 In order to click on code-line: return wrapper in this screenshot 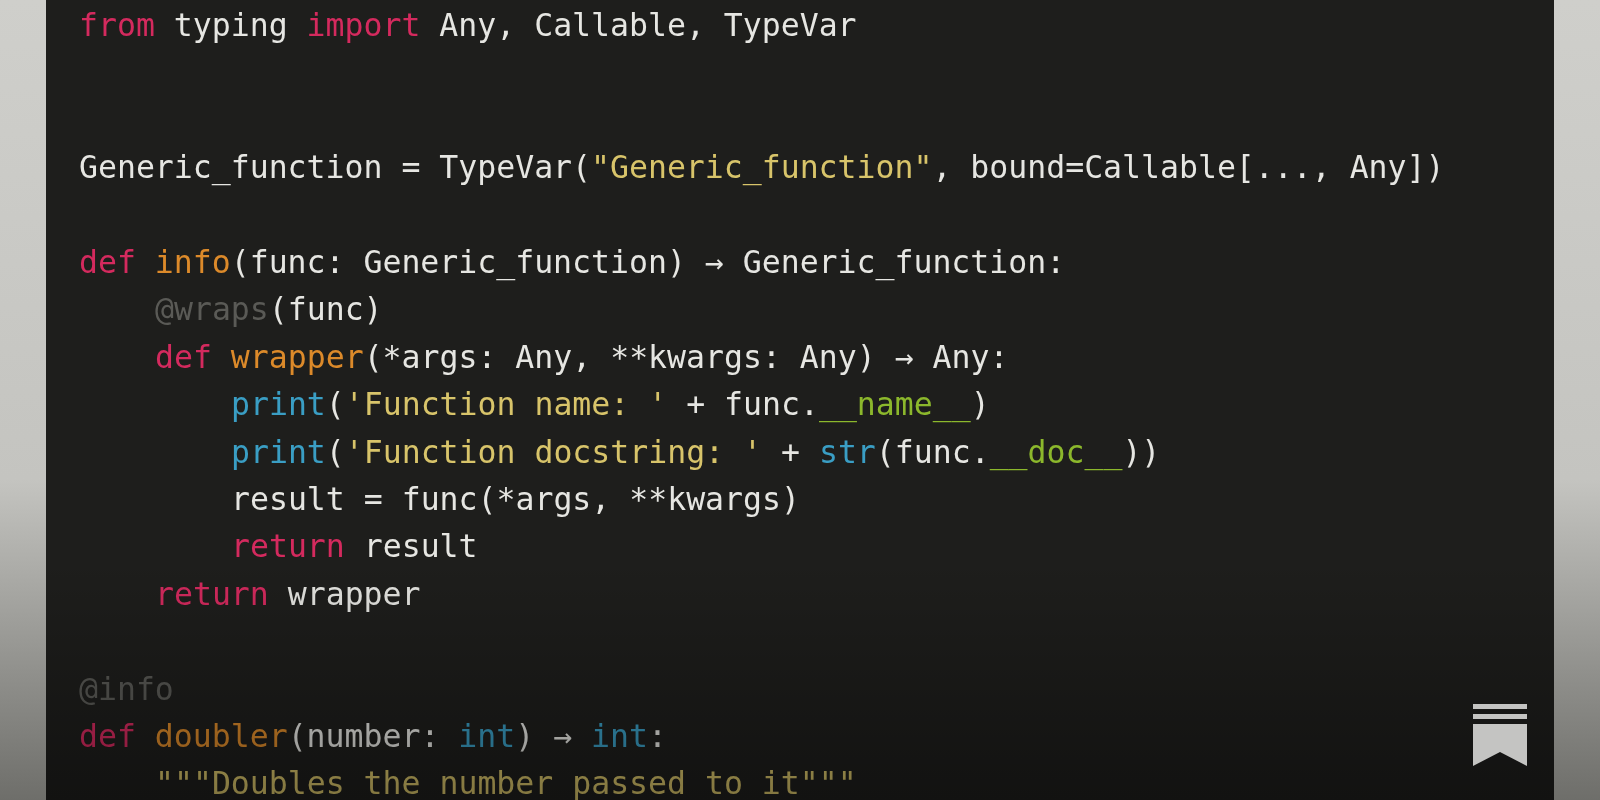, I will do `click(288, 594)`.